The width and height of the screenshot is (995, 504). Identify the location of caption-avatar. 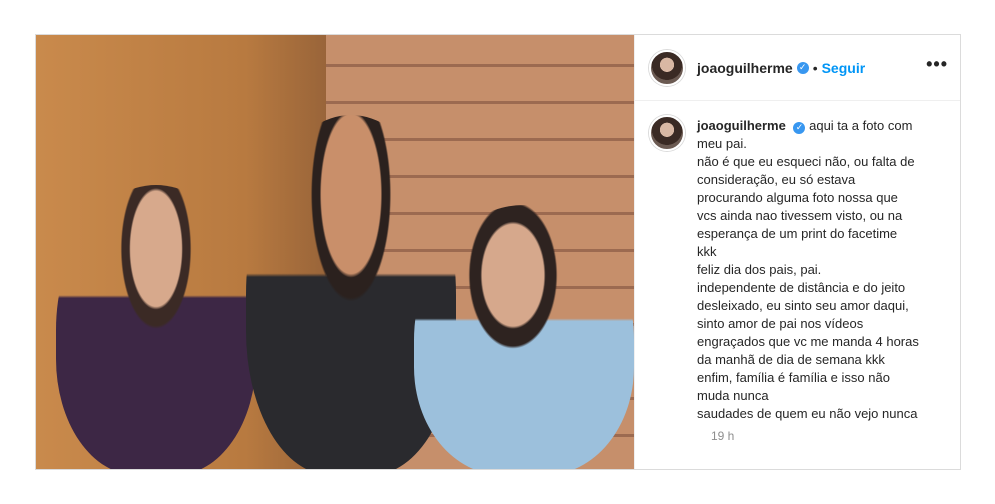
(667, 133).